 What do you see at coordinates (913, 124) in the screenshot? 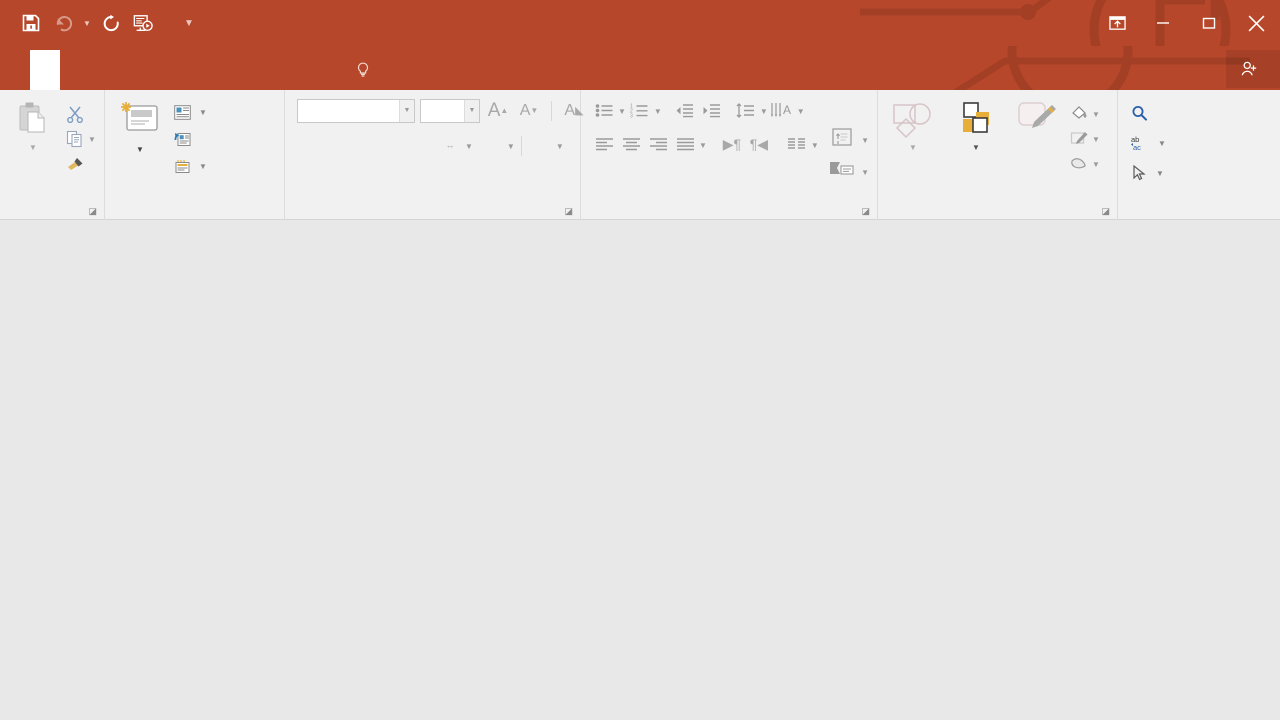
I see `shapes-button: ▼` at bounding box center [913, 124].